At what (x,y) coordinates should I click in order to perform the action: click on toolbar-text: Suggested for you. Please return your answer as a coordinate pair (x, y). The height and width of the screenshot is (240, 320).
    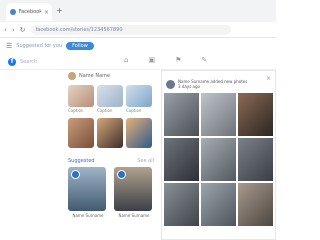
    Looking at the image, I should click on (39, 46).